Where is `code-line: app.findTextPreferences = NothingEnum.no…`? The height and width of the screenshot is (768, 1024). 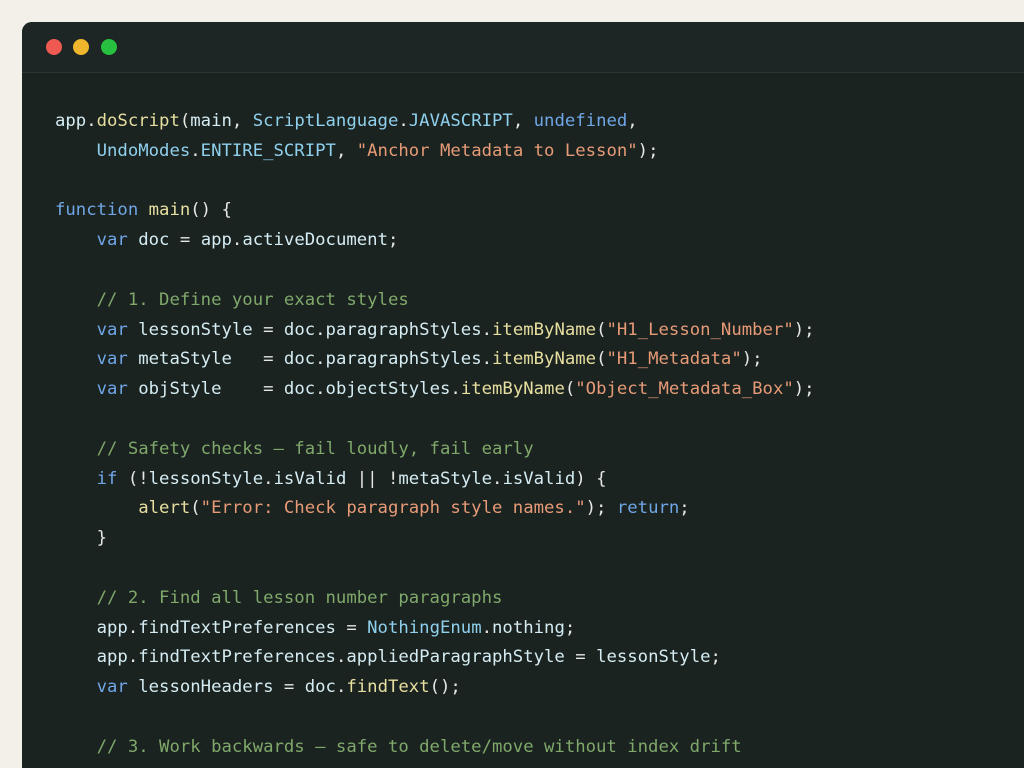 code-line: app.findTextPreferences = NothingEnum.no… is located at coordinates (435, 629).